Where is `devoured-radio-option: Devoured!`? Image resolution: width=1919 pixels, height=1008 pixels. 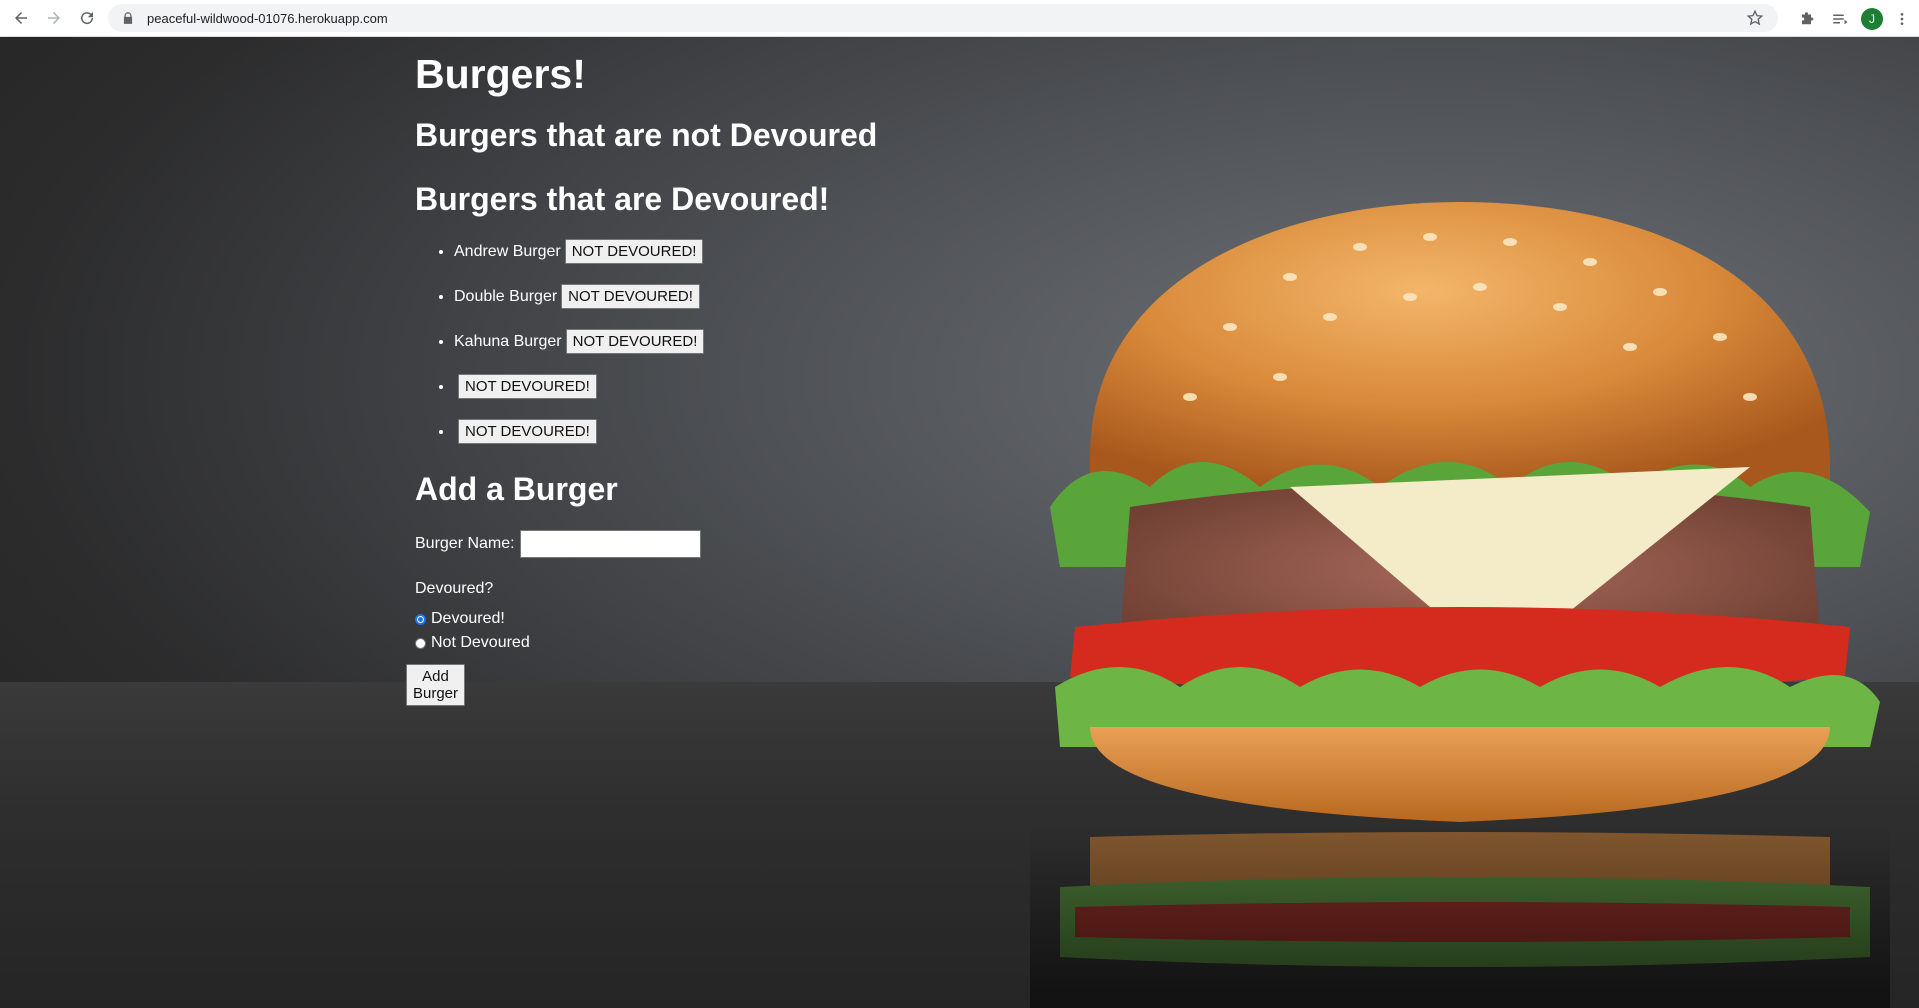
devoured-radio-option: Devoured! is located at coordinates (460, 619).